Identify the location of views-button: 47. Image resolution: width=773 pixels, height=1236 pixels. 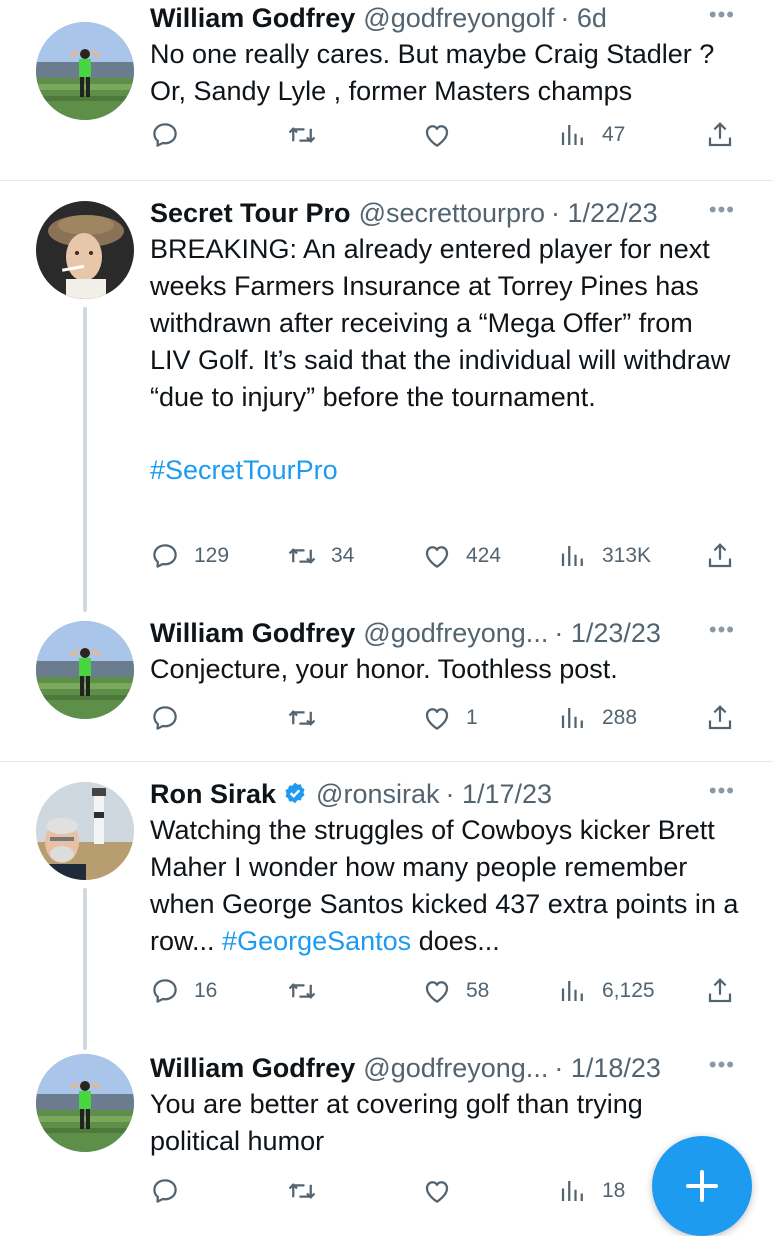
(591, 135).